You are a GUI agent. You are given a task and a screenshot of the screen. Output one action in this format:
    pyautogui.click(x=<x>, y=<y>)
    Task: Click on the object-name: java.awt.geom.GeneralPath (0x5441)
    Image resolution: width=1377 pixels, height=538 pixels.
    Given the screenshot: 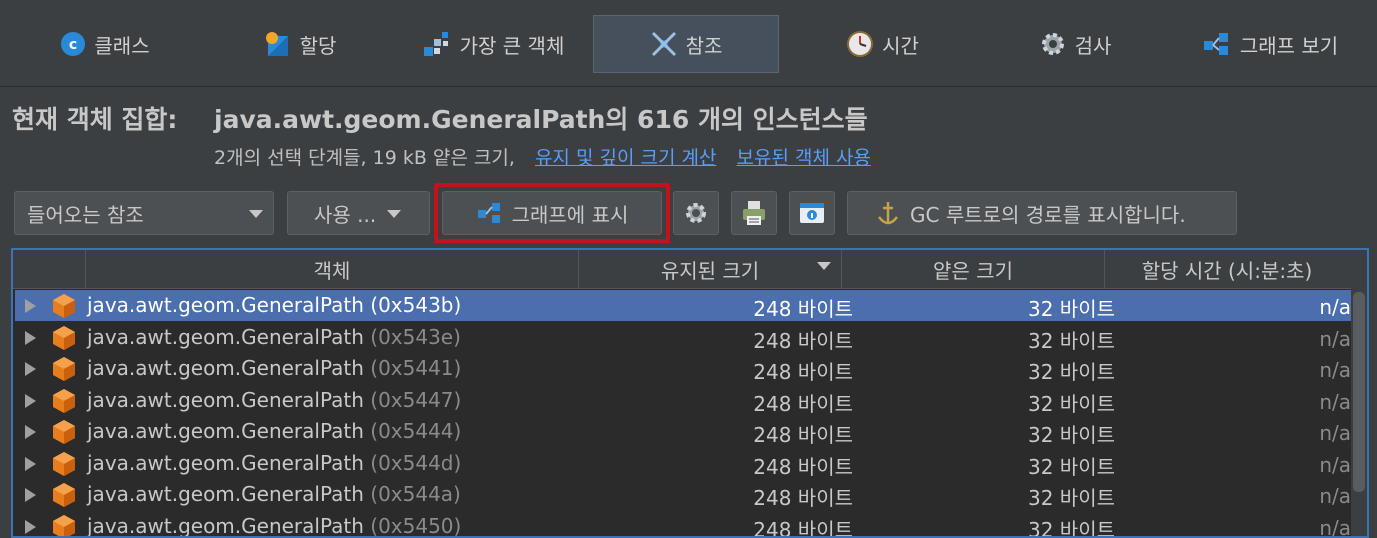 What is the action you would take?
    pyautogui.click(x=274, y=368)
    